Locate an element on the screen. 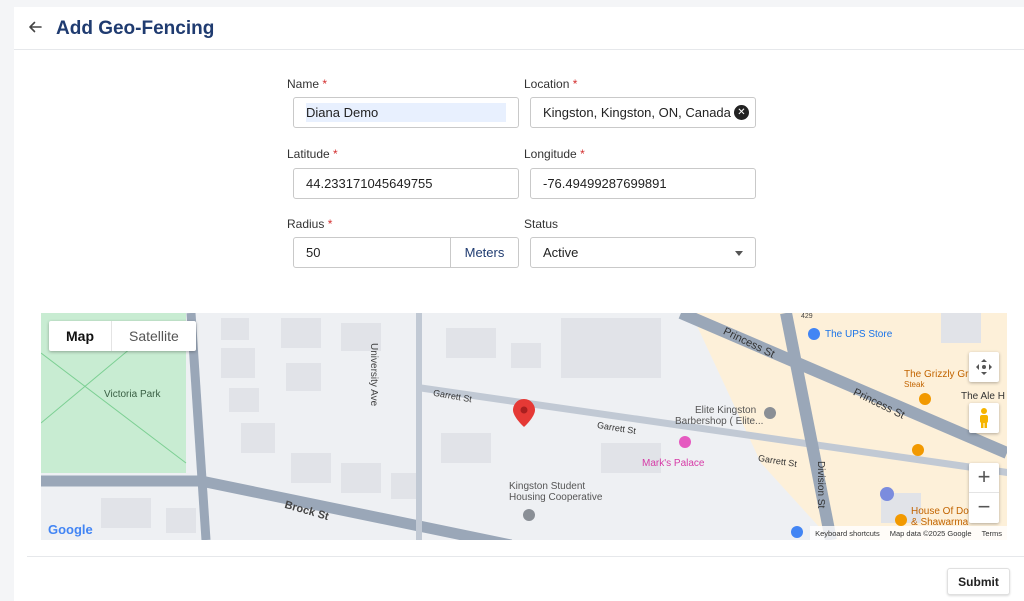 The height and width of the screenshot is (601, 1024). street-view-button is located at coordinates (984, 418).